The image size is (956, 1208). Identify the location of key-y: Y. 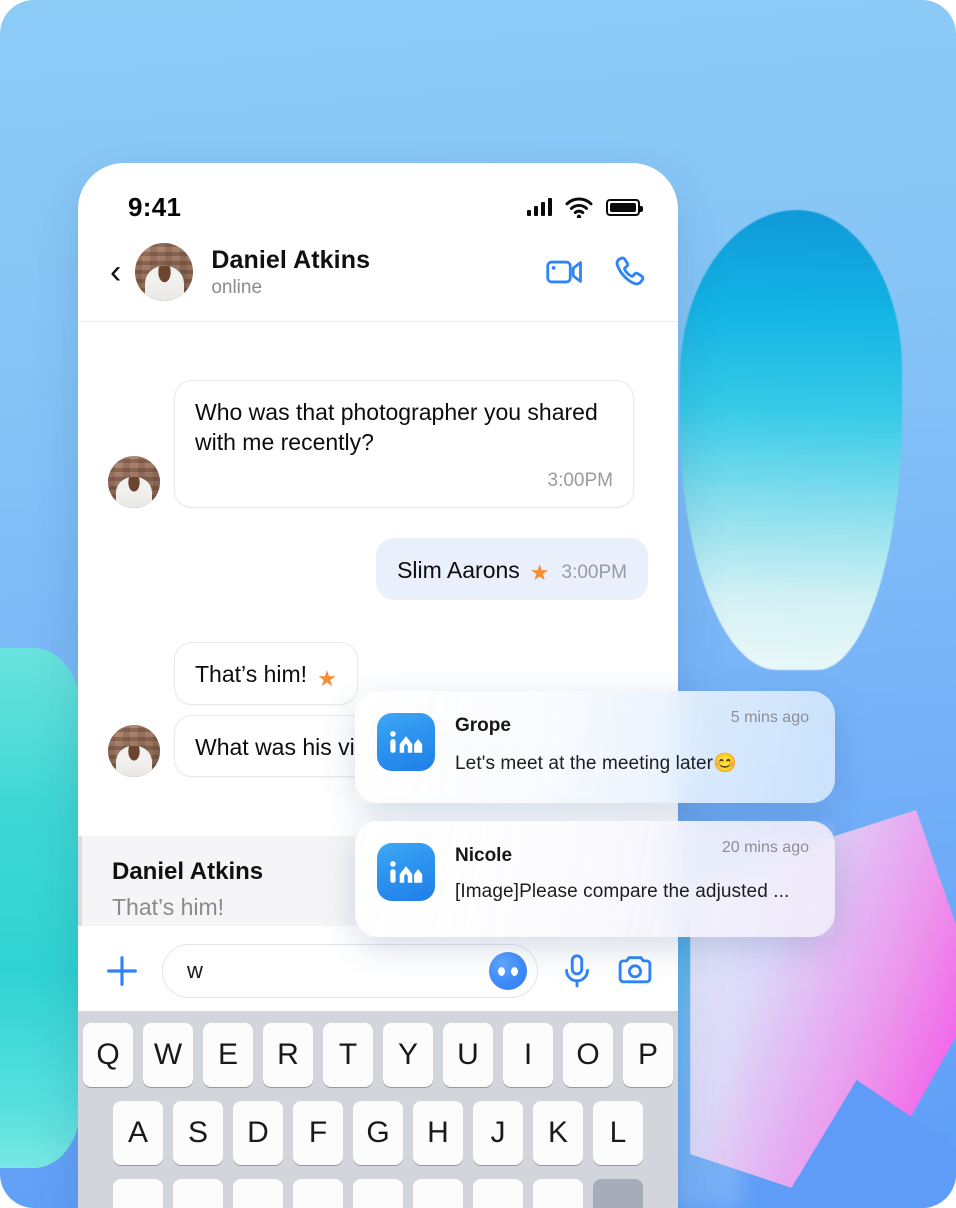
(408, 1055).